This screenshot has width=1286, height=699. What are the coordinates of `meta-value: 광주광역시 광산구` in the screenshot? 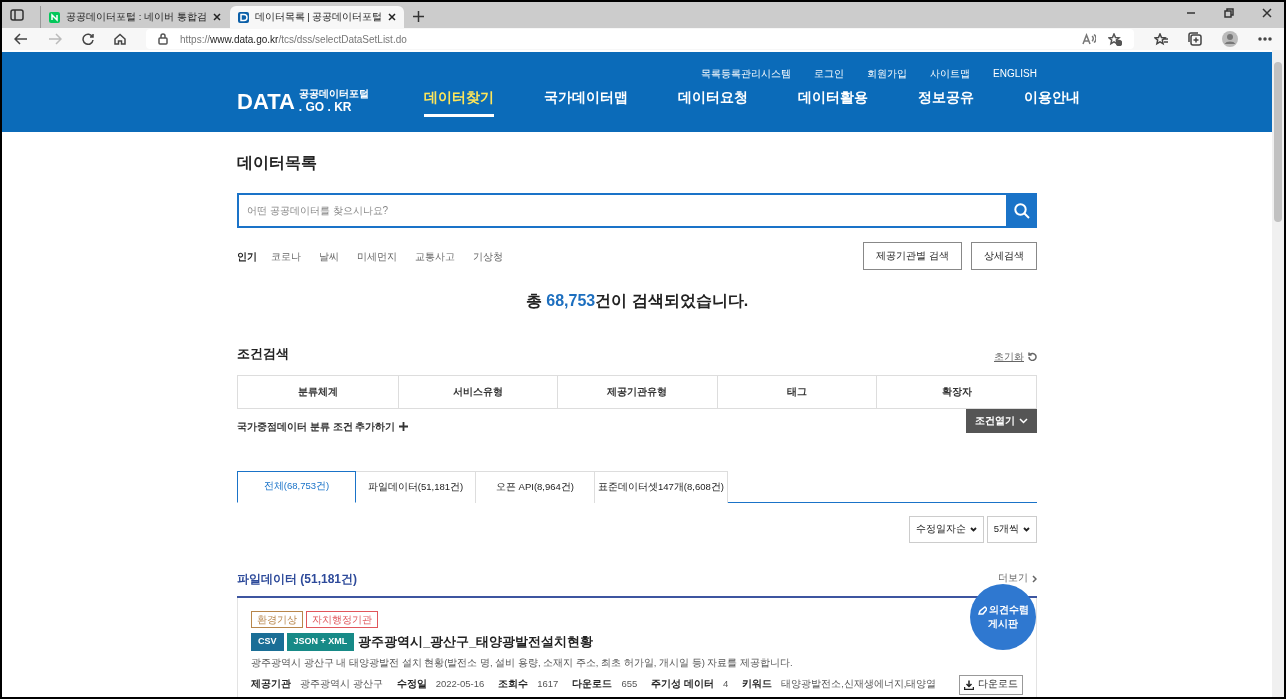 It's located at (341, 684).